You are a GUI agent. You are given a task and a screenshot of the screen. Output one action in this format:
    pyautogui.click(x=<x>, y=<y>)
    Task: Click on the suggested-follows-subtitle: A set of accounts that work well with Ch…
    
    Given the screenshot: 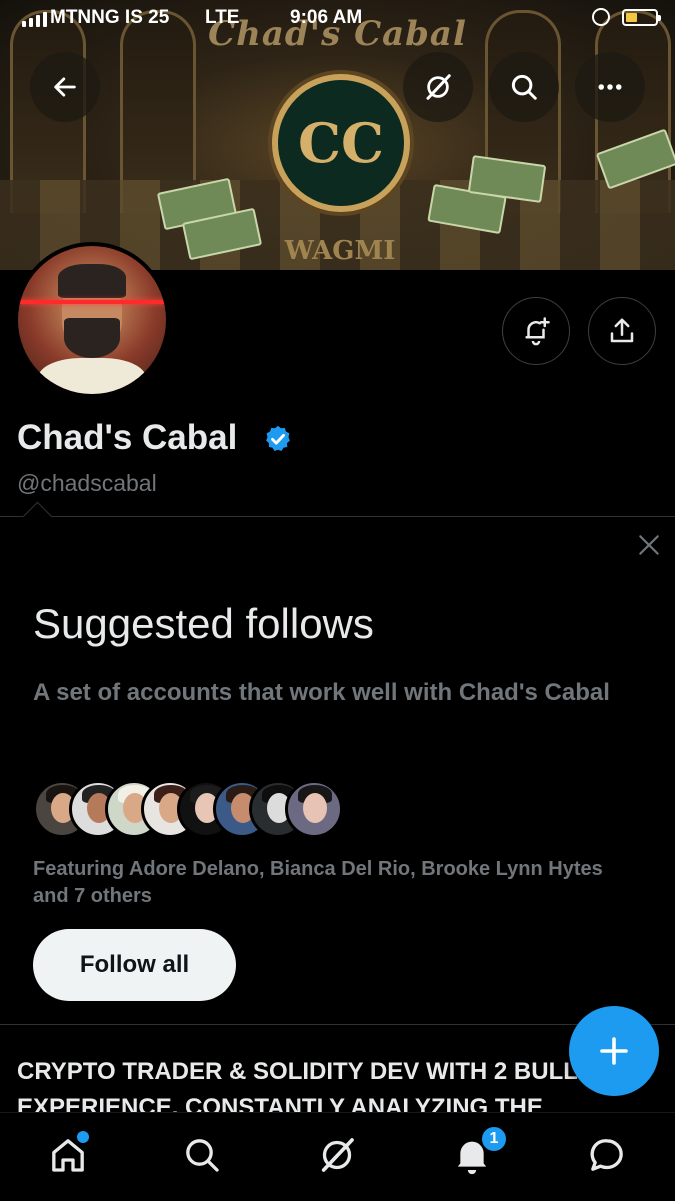 What is the action you would take?
    pyautogui.click(x=321, y=692)
    